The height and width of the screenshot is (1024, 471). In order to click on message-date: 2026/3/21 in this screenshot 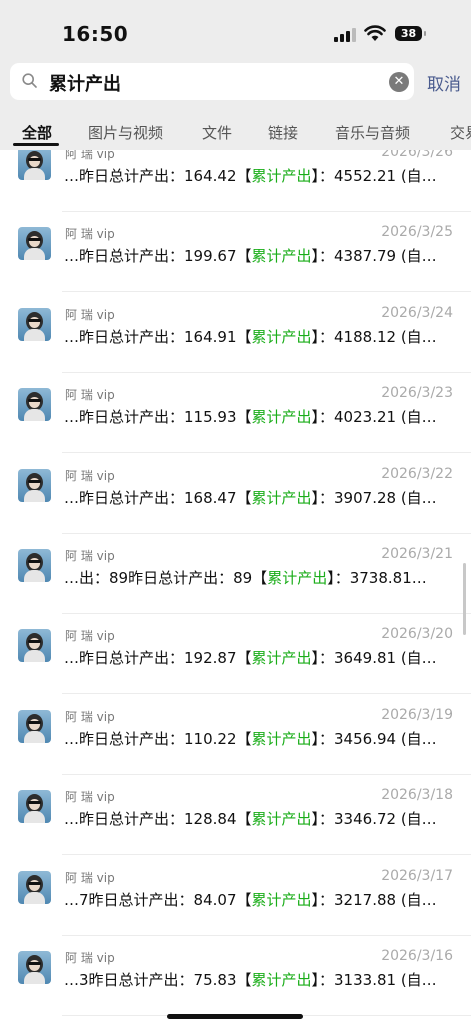, I will do `click(417, 554)`.